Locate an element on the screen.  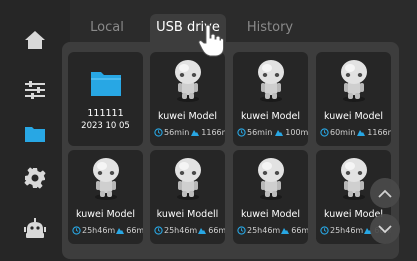
tab-local: Local is located at coordinates (107, 28).